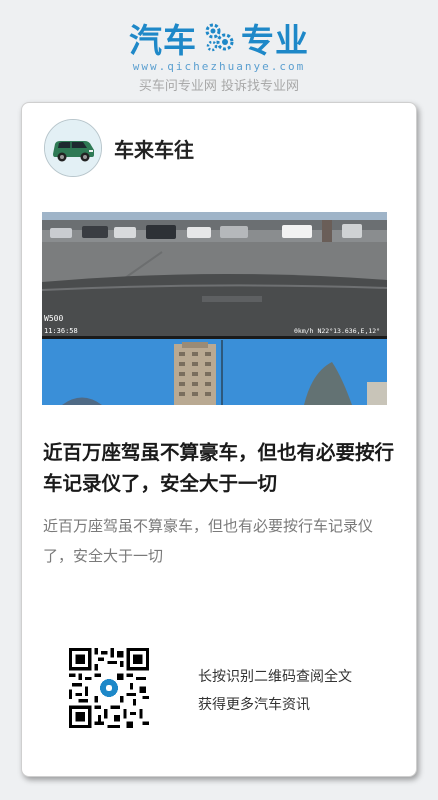 This screenshot has height=800, width=438. What do you see at coordinates (208, 541) in the screenshot?
I see `article-summary: 近百万座驾虽不算豪车，但也有必要按行车记录仪了，安全大于一切` at bounding box center [208, 541].